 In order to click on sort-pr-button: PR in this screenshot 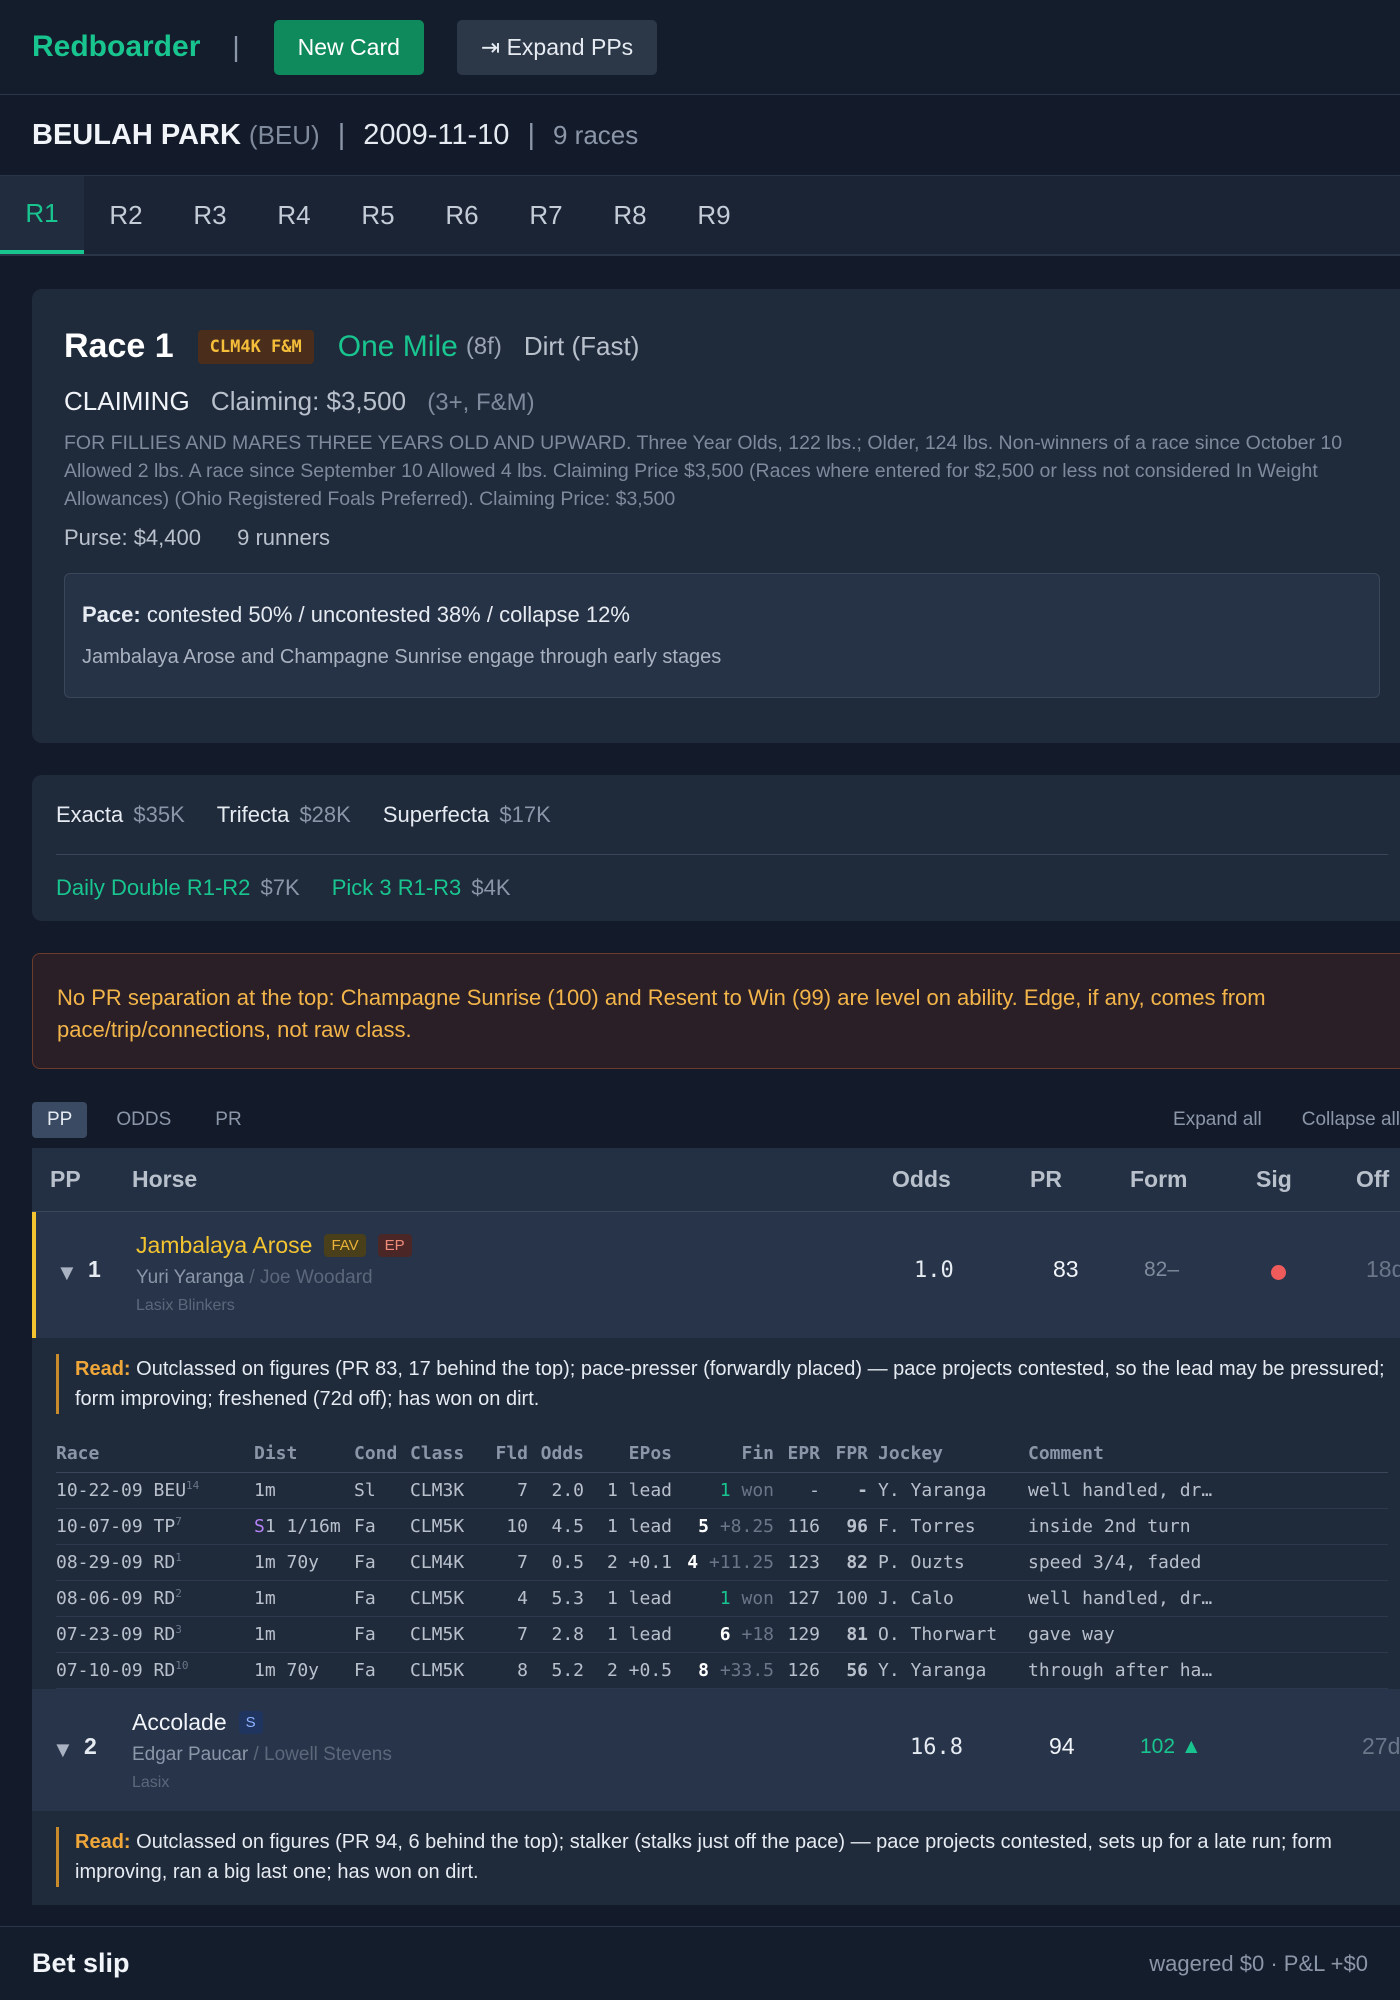, I will do `click(228, 1120)`.